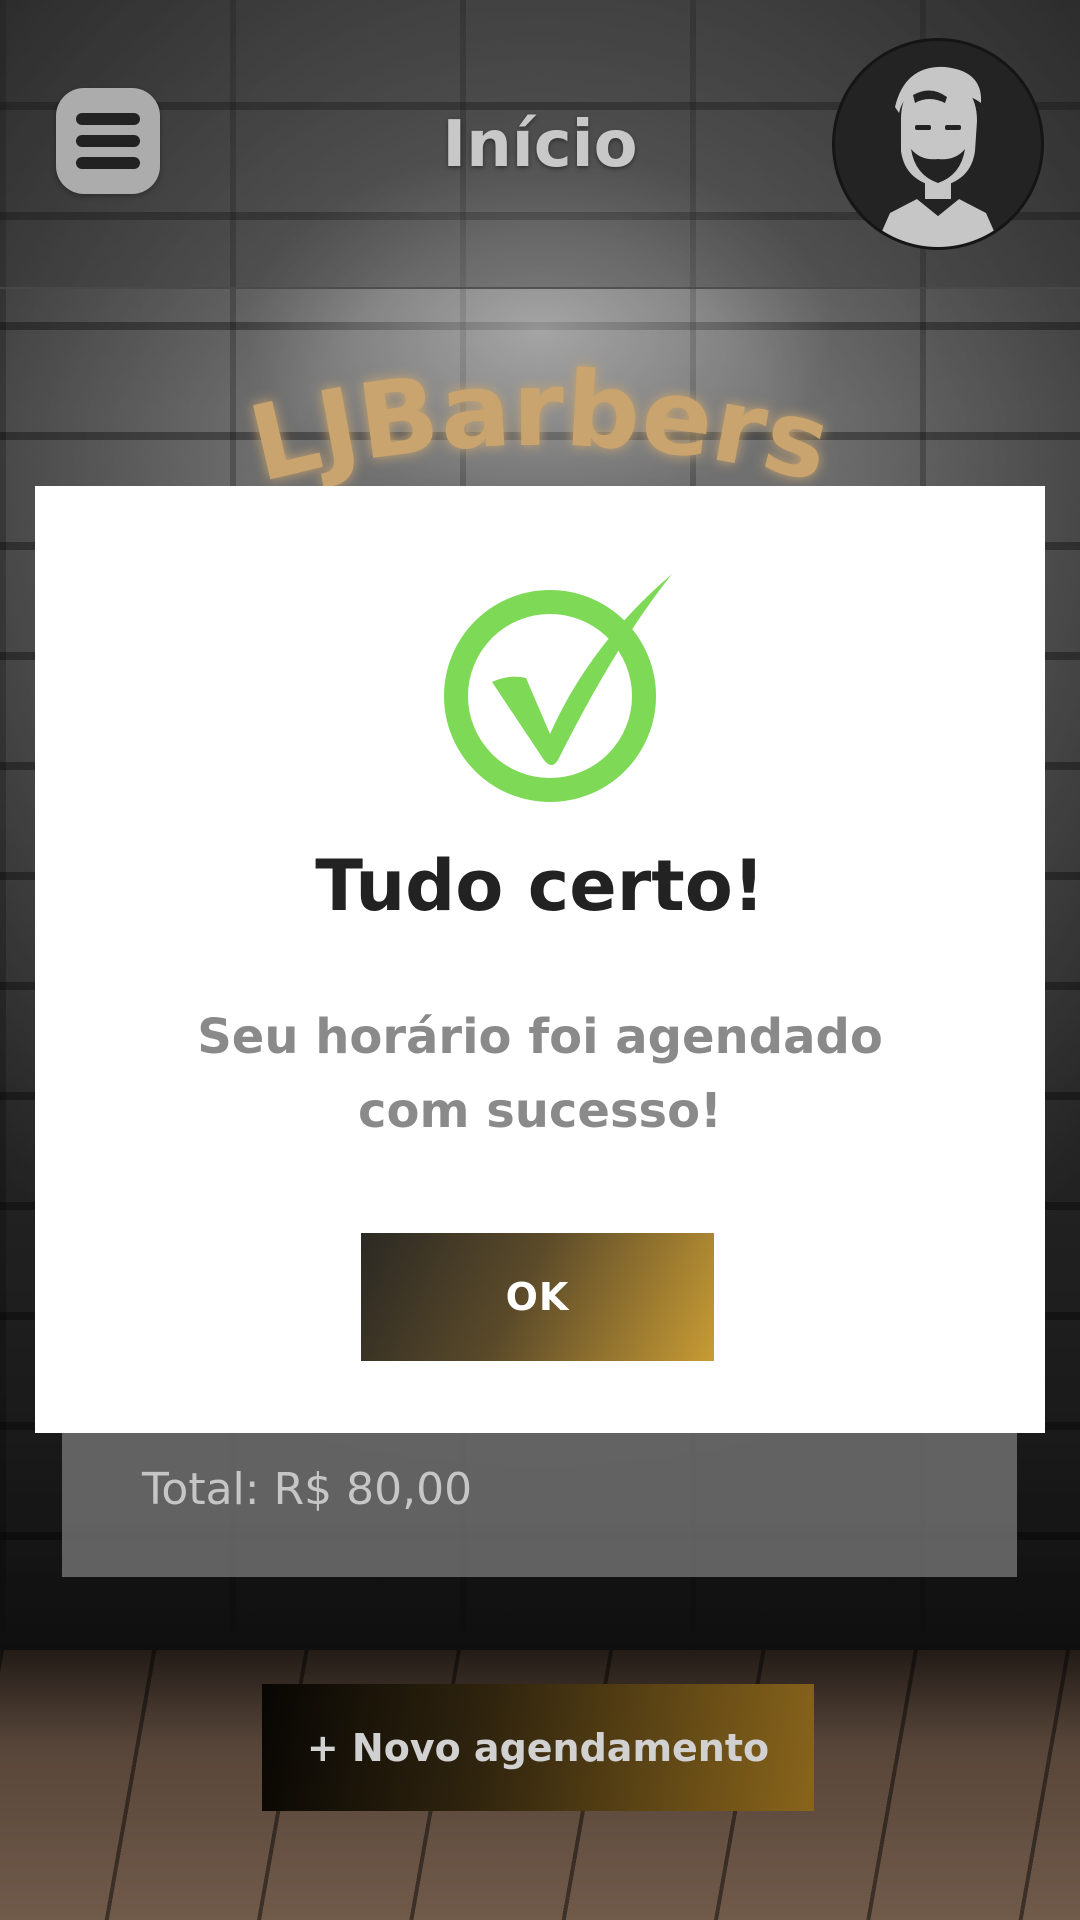 The image size is (1080, 1920). I want to click on dialog-message-line-1: Seu horário foi agendado, so click(540, 1037).